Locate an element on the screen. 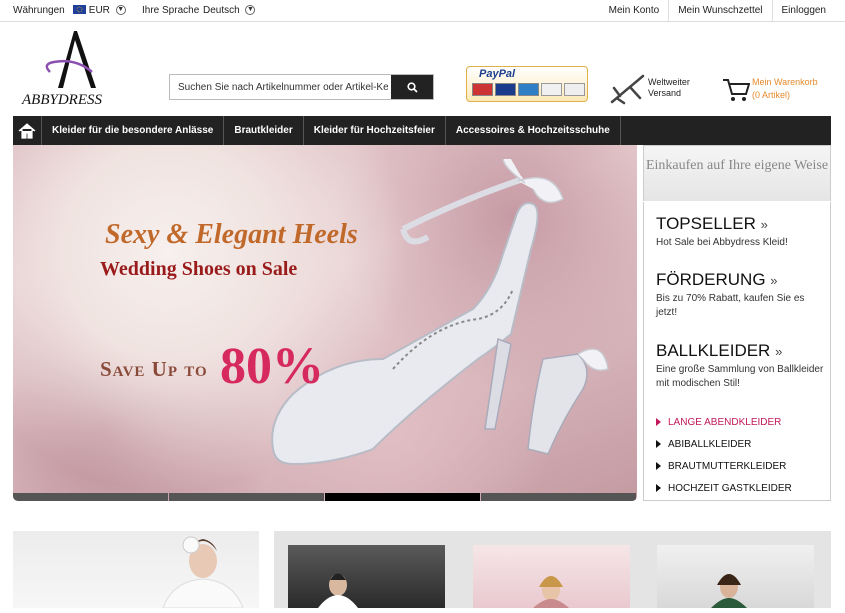 This screenshot has width=845, height=613. banner-headline: Sexy & Elegant Heels is located at coordinates (231, 234).